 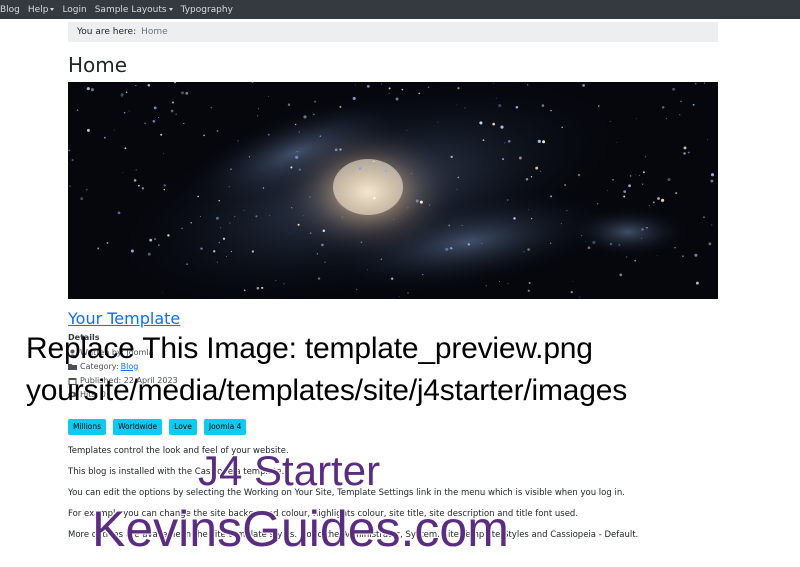 What do you see at coordinates (309, 348) in the screenshot?
I see `overlay-replace-image-text: Replace This Image: template_preview.png` at bounding box center [309, 348].